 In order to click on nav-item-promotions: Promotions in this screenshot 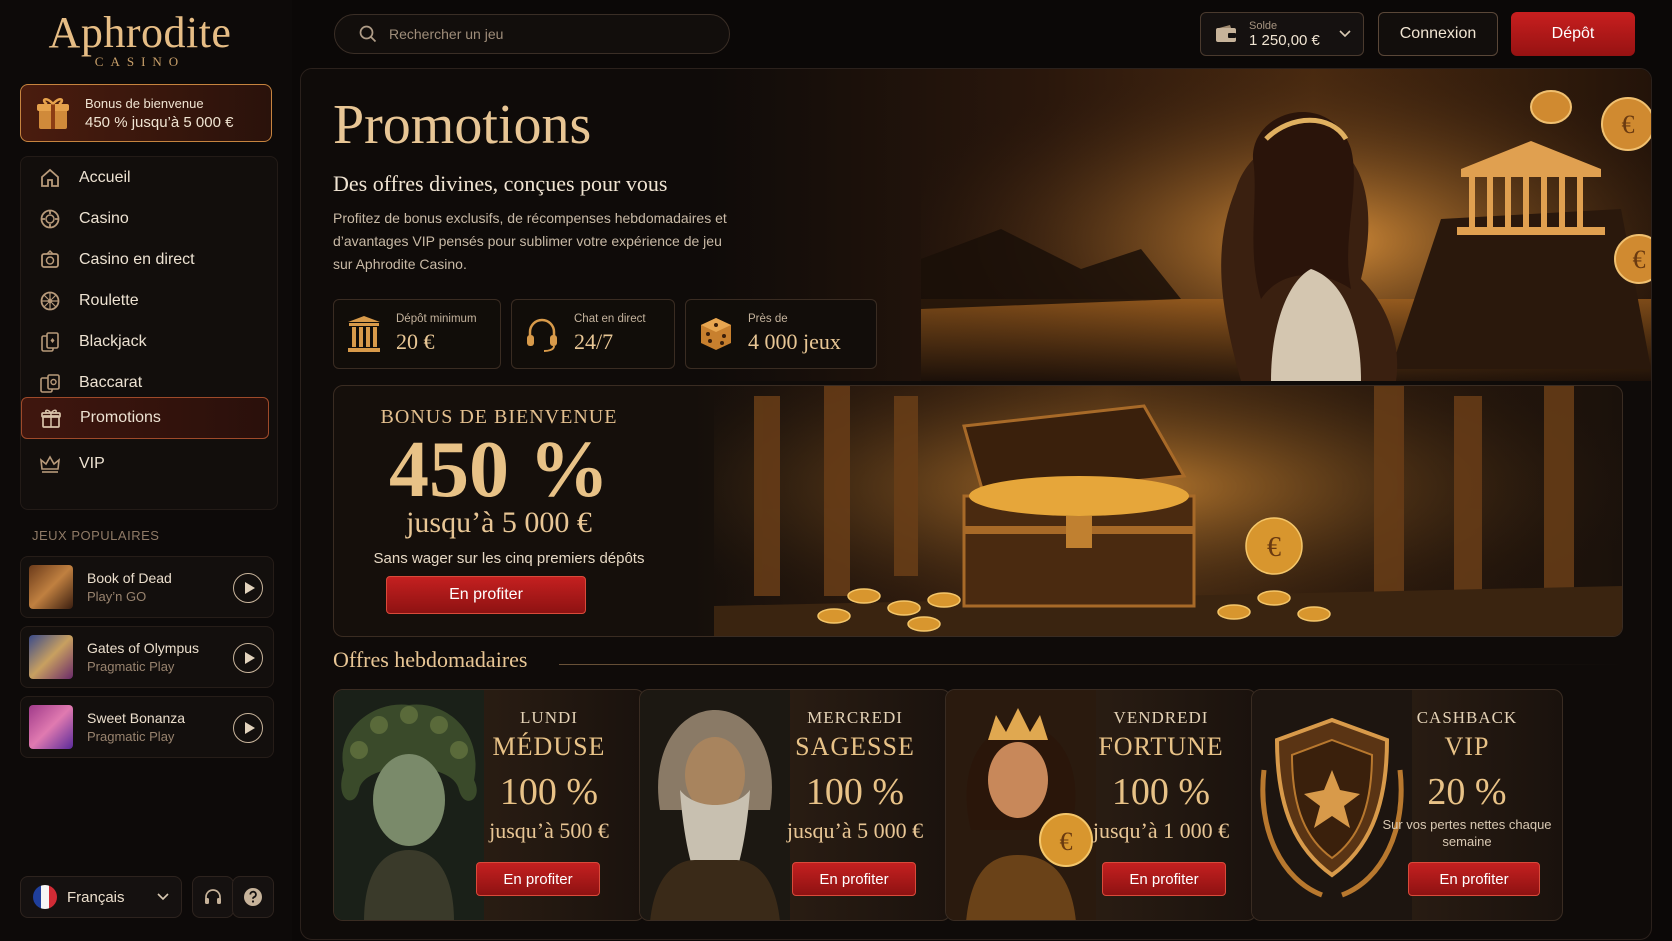, I will do `click(145, 418)`.